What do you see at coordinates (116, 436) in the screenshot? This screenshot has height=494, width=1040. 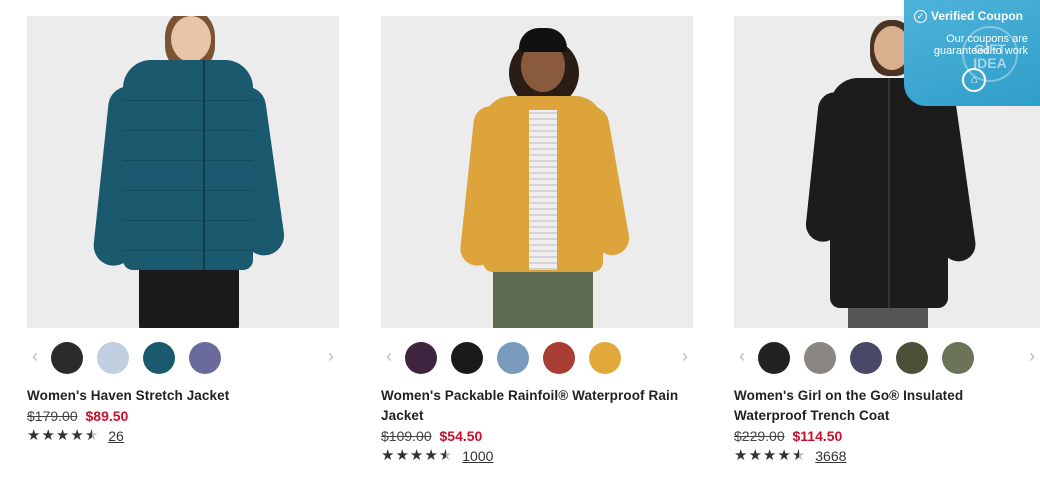 I see `review-count-link: 26` at bounding box center [116, 436].